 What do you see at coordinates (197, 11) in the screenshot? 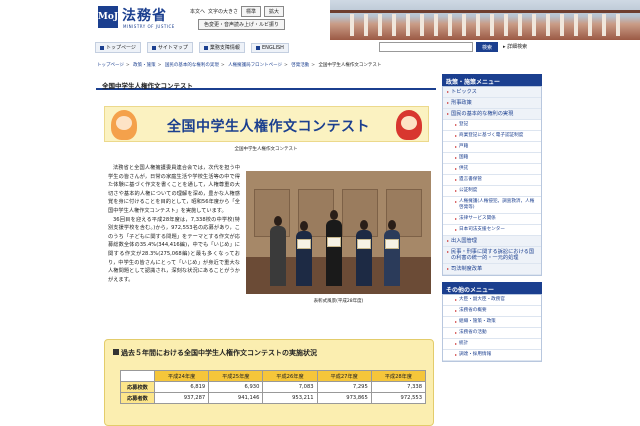
I see `home-link: 本文へ` at bounding box center [197, 11].